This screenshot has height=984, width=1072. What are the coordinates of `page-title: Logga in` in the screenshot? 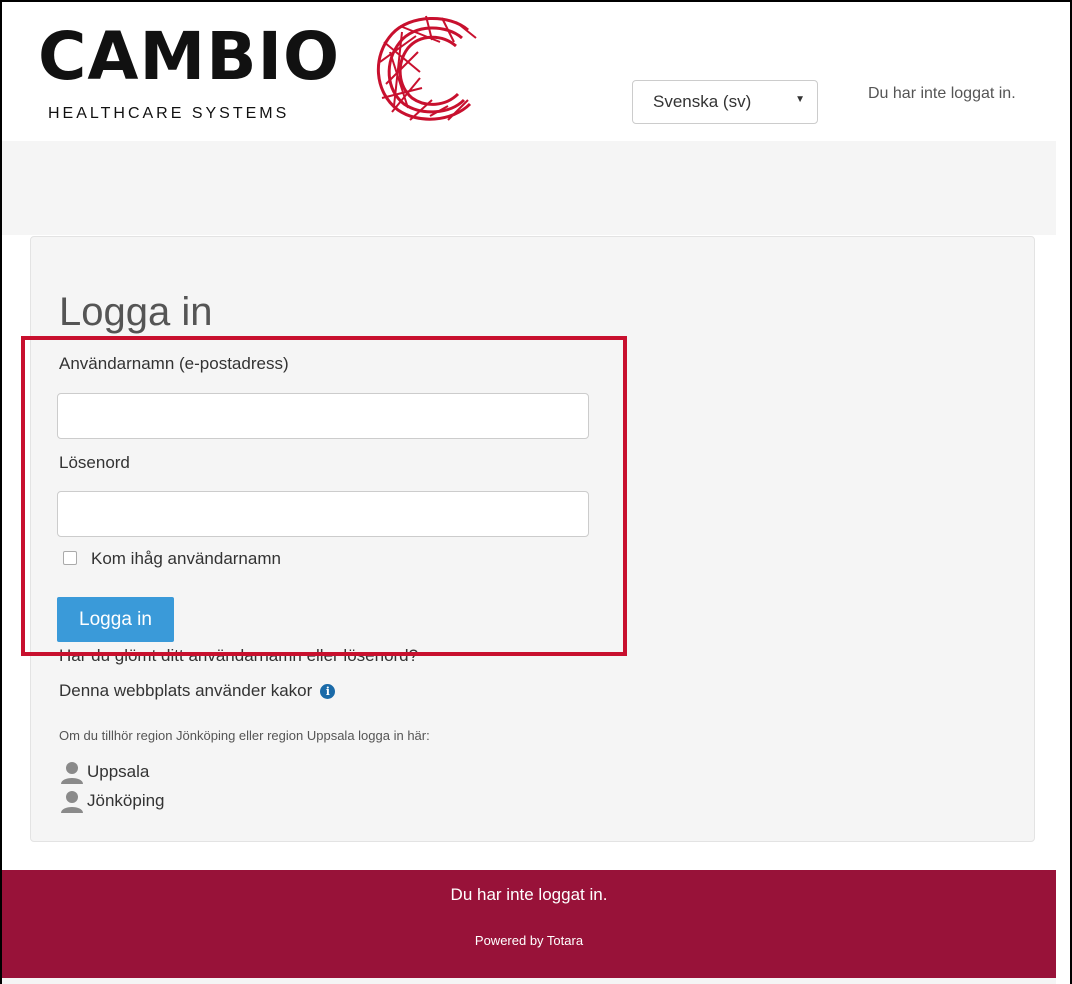 It's located at (136, 312).